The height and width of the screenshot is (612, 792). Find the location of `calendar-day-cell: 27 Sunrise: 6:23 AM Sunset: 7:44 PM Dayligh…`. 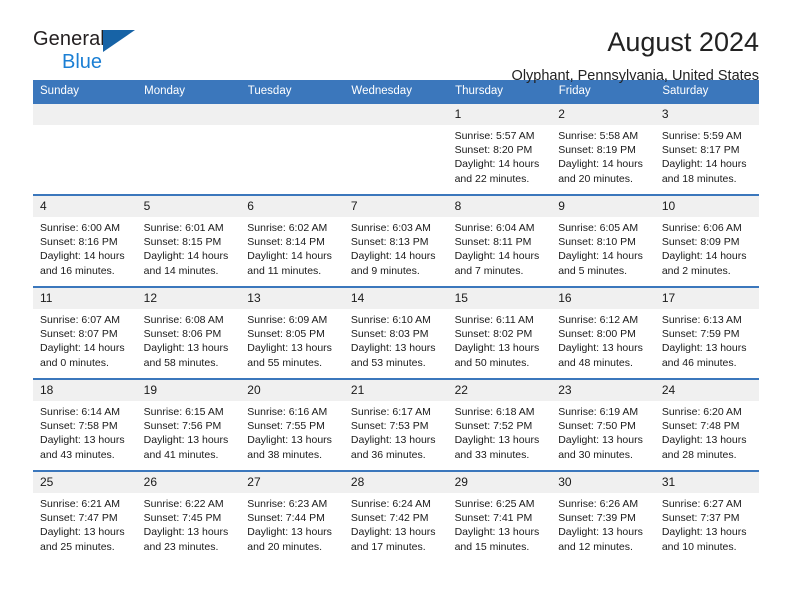

calendar-day-cell: 27 Sunrise: 6:23 AM Sunset: 7:44 PM Dayligh… is located at coordinates (292, 516).